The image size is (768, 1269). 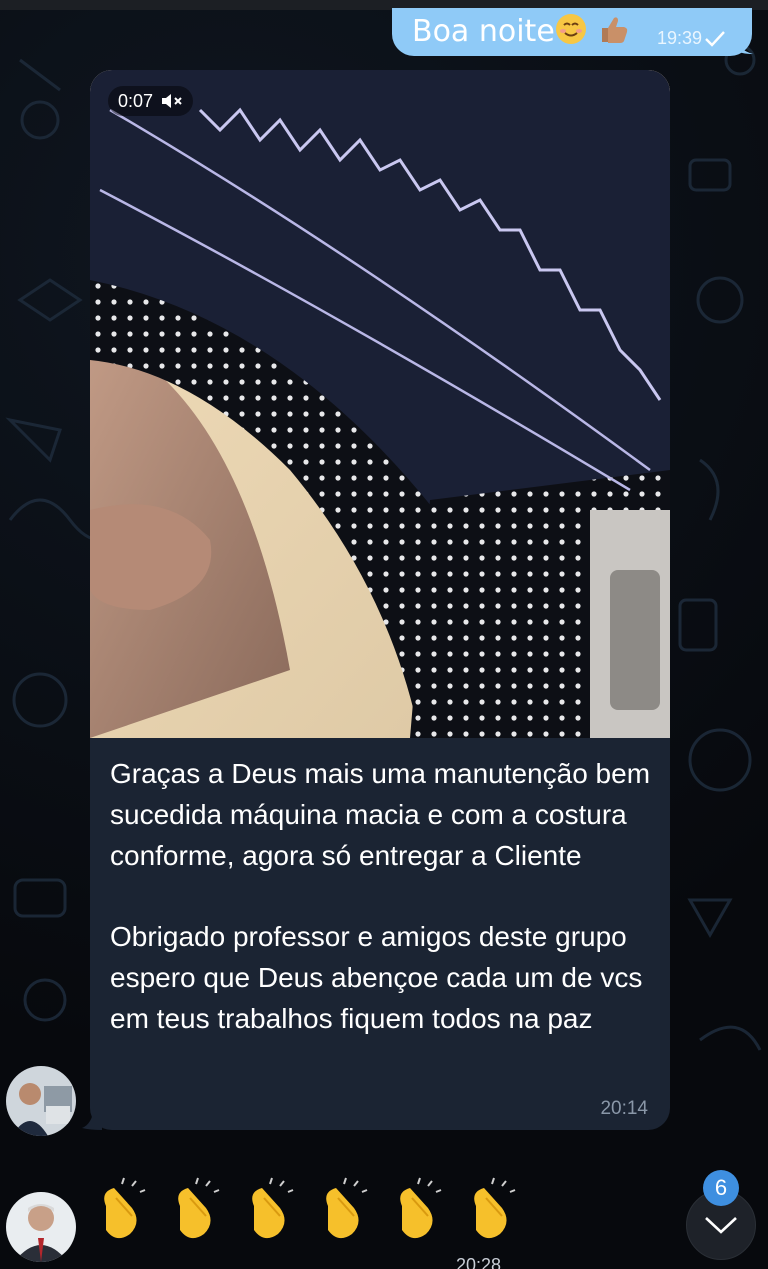 What do you see at coordinates (571, 29) in the screenshot?
I see `smiling-face-icon` at bounding box center [571, 29].